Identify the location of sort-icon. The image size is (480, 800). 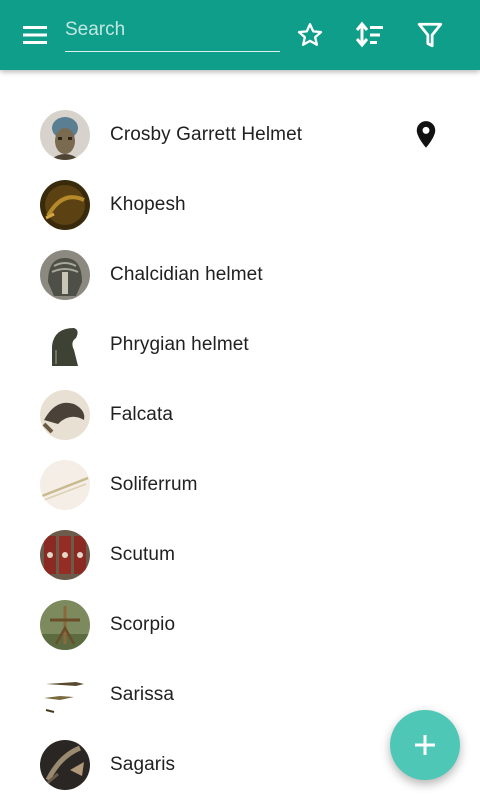
(369, 34).